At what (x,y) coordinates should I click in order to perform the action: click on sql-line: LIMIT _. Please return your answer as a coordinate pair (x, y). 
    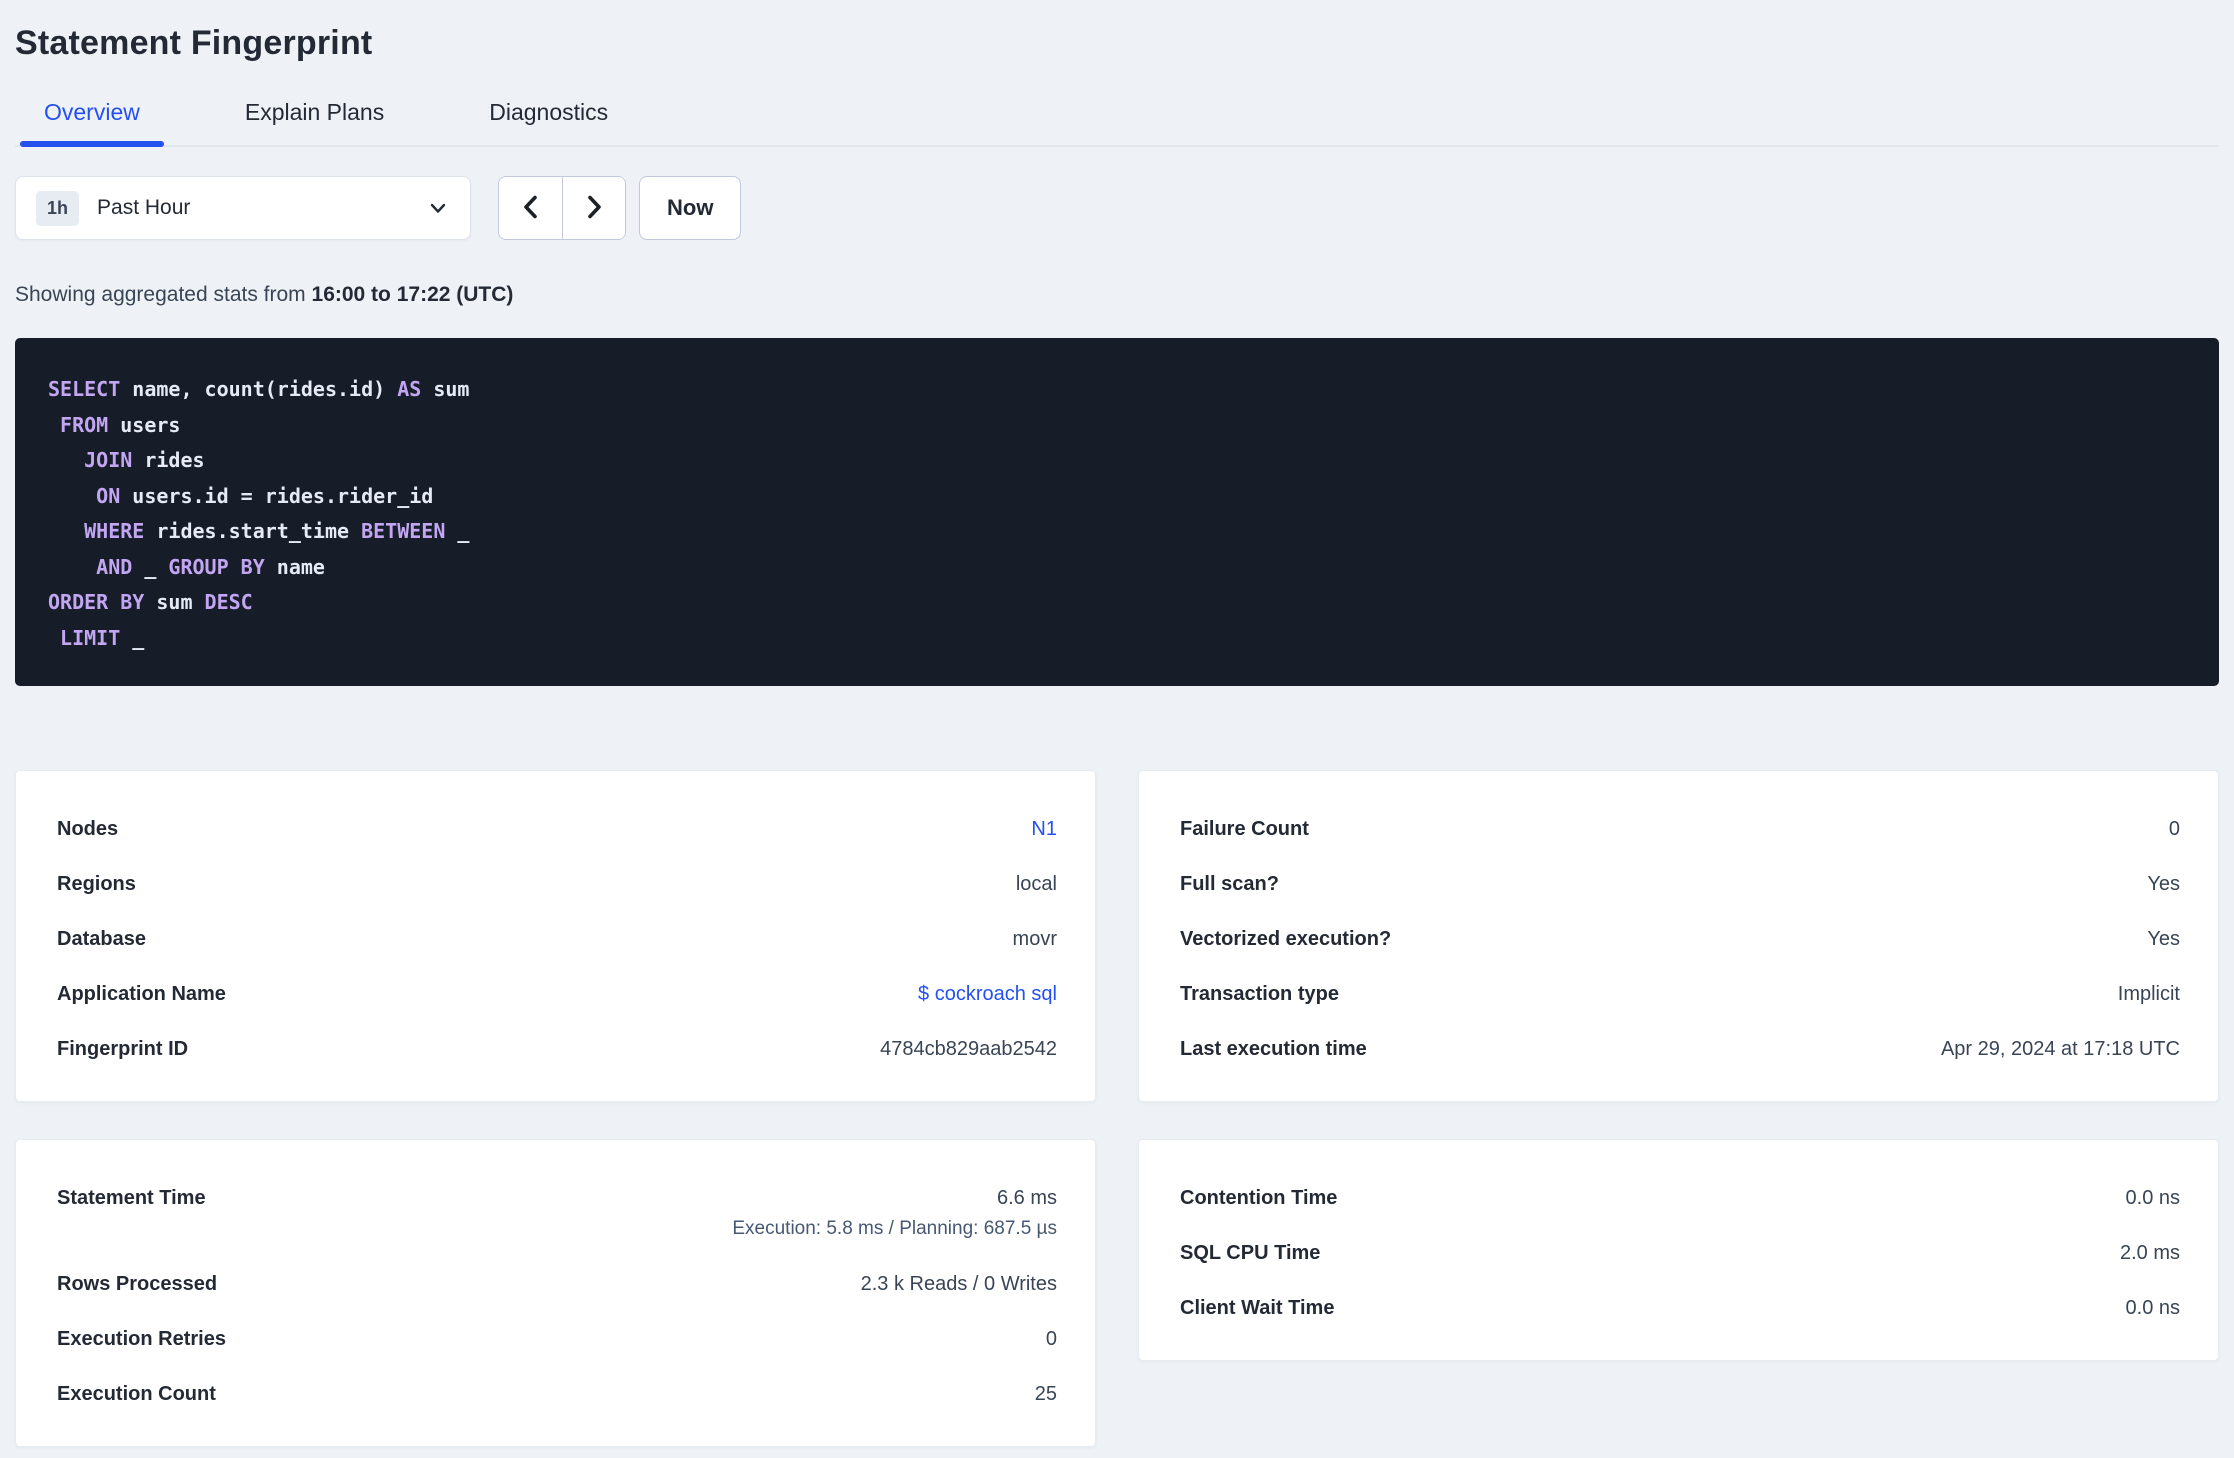
    Looking at the image, I should click on (102, 637).